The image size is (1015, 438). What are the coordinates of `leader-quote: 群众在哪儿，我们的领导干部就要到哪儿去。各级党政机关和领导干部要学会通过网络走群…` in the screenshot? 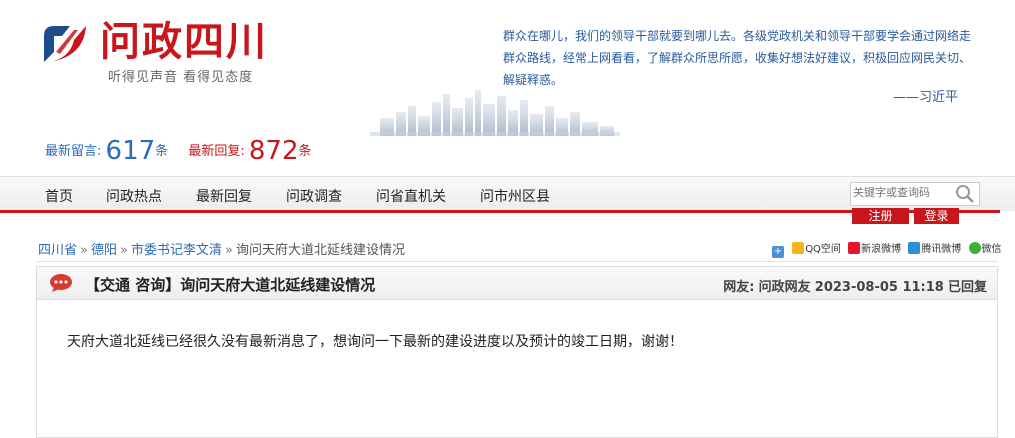 It's located at (737, 58).